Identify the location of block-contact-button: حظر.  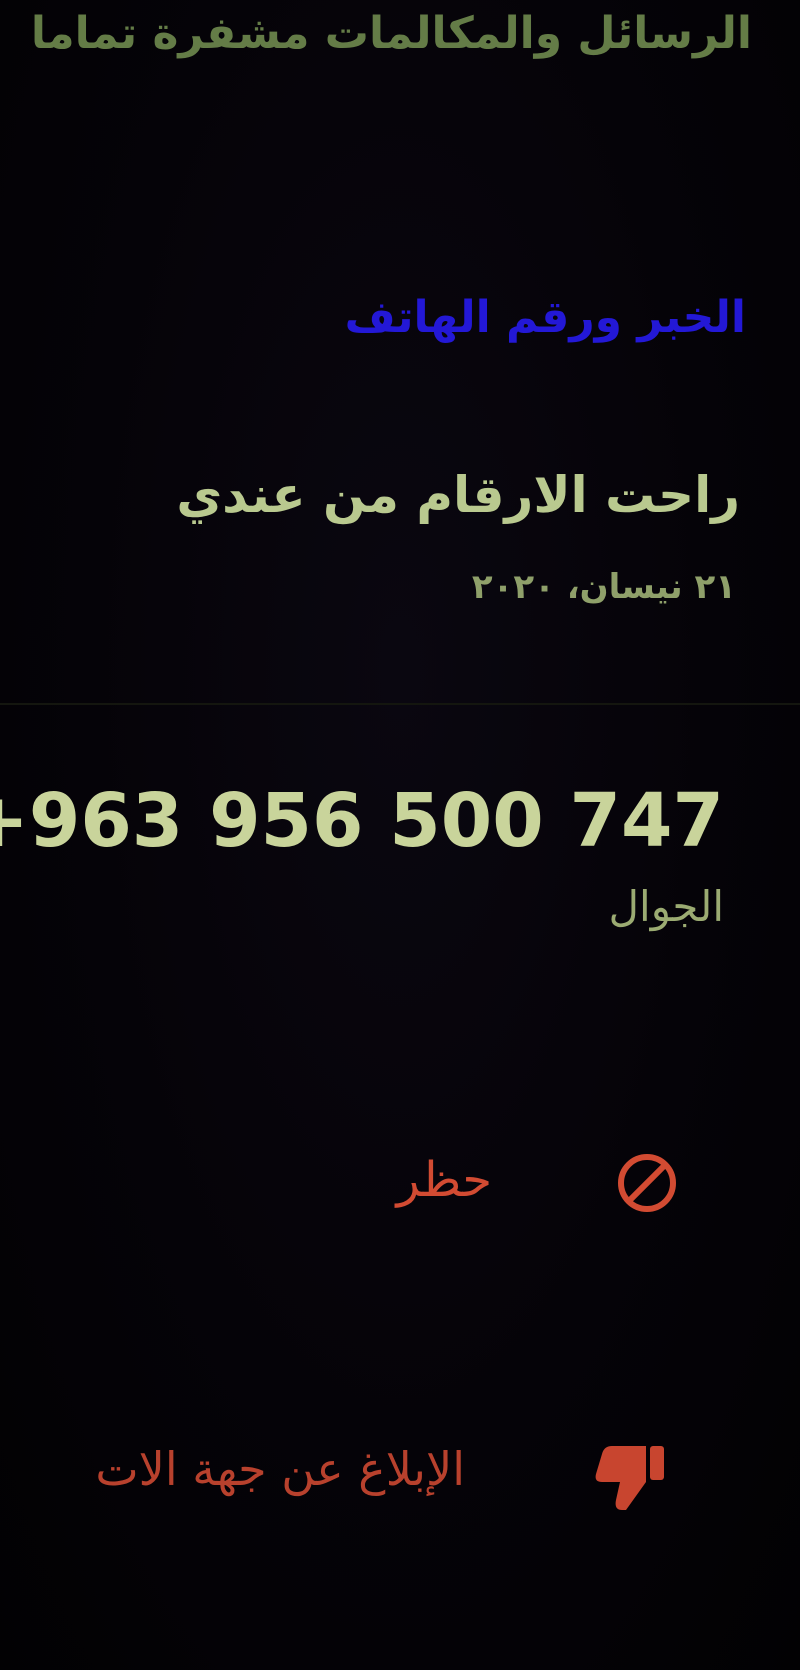
(400, 1190).